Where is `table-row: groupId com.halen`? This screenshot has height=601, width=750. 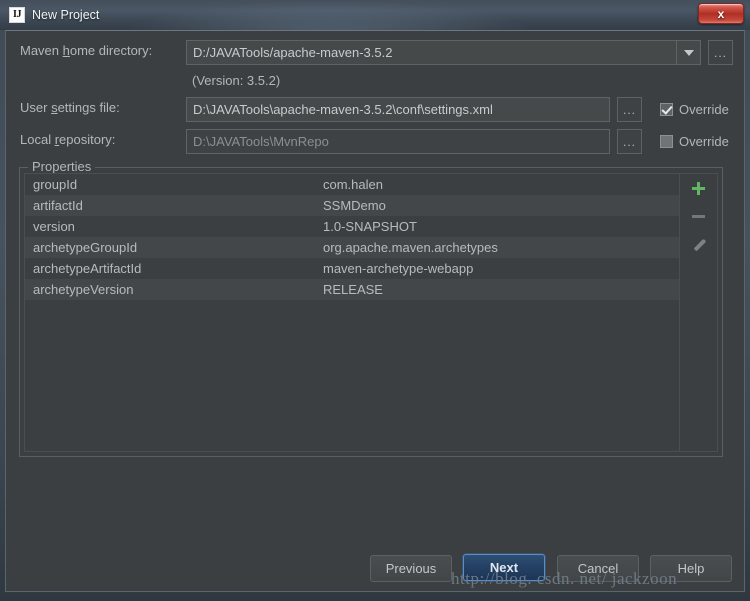
table-row: groupId com.halen is located at coordinates (352, 184).